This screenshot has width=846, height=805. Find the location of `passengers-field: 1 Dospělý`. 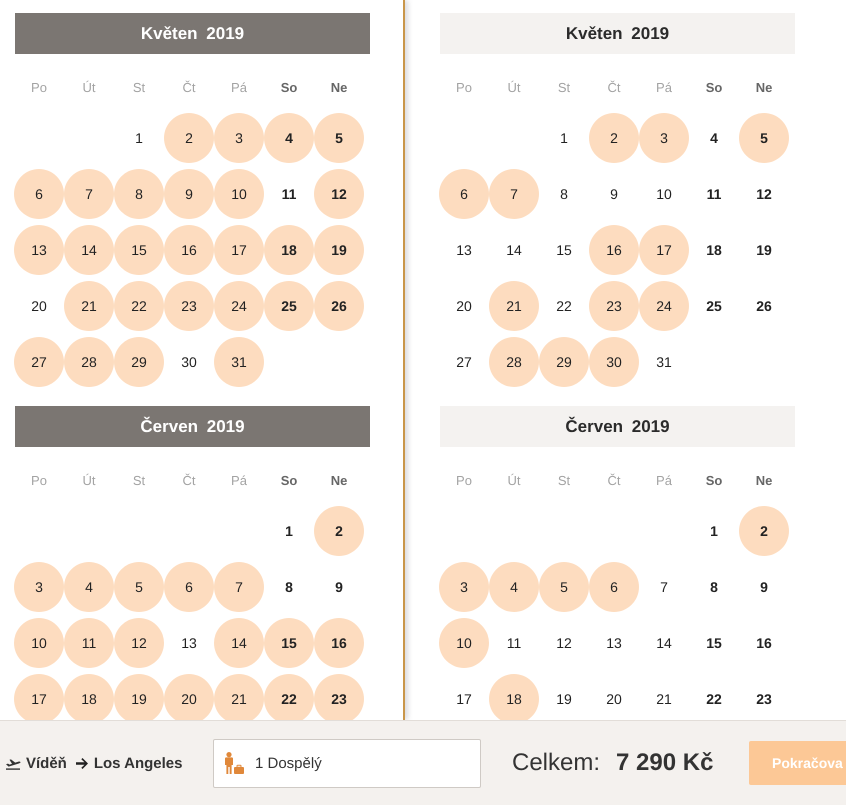

passengers-field: 1 Dospělý is located at coordinates (347, 763).